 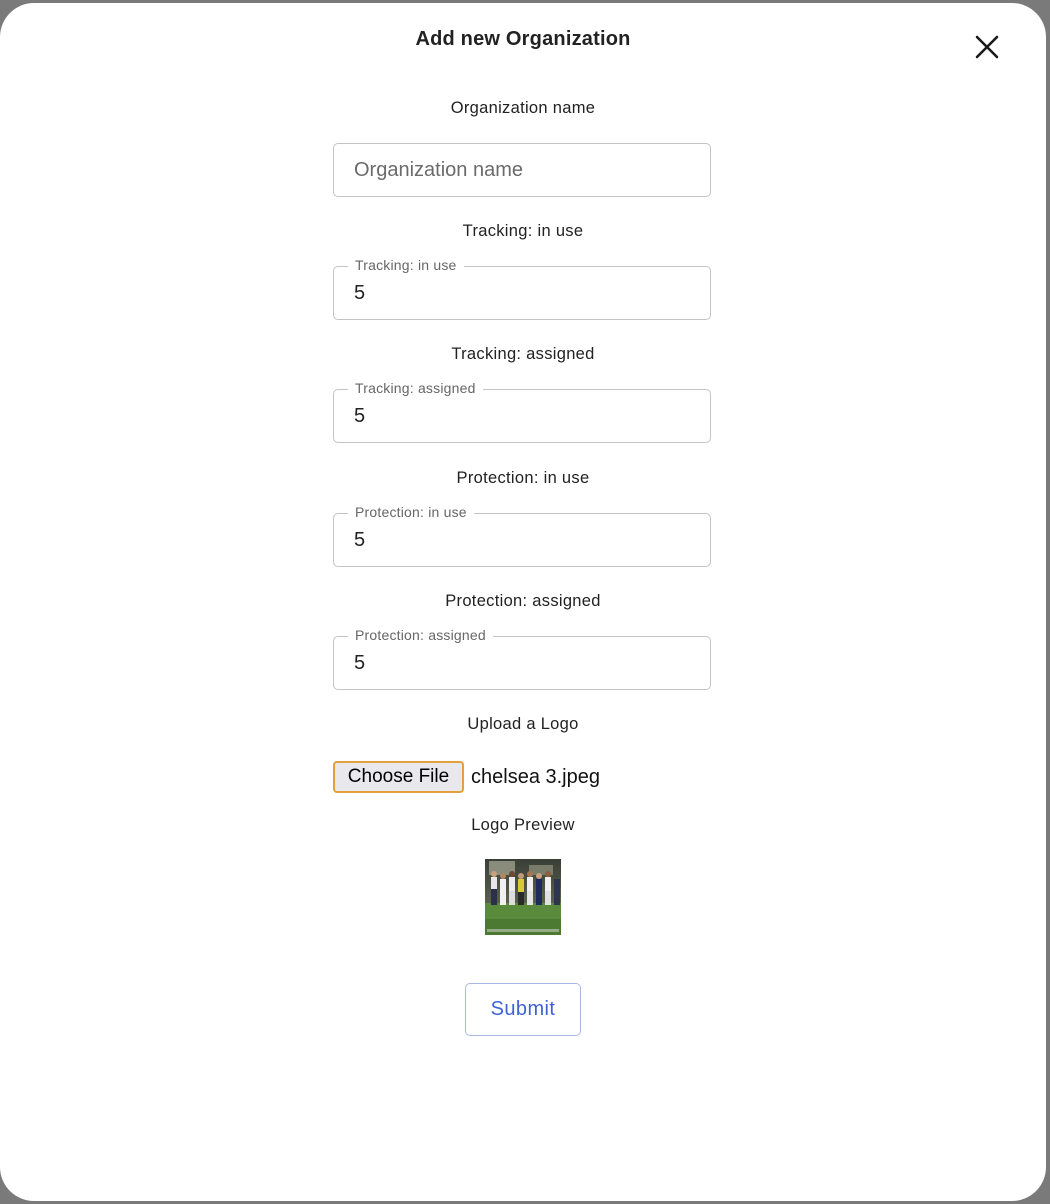 I want to click on selected-file-name: chelsea 3.jpeg, so click(x=535, y=776).